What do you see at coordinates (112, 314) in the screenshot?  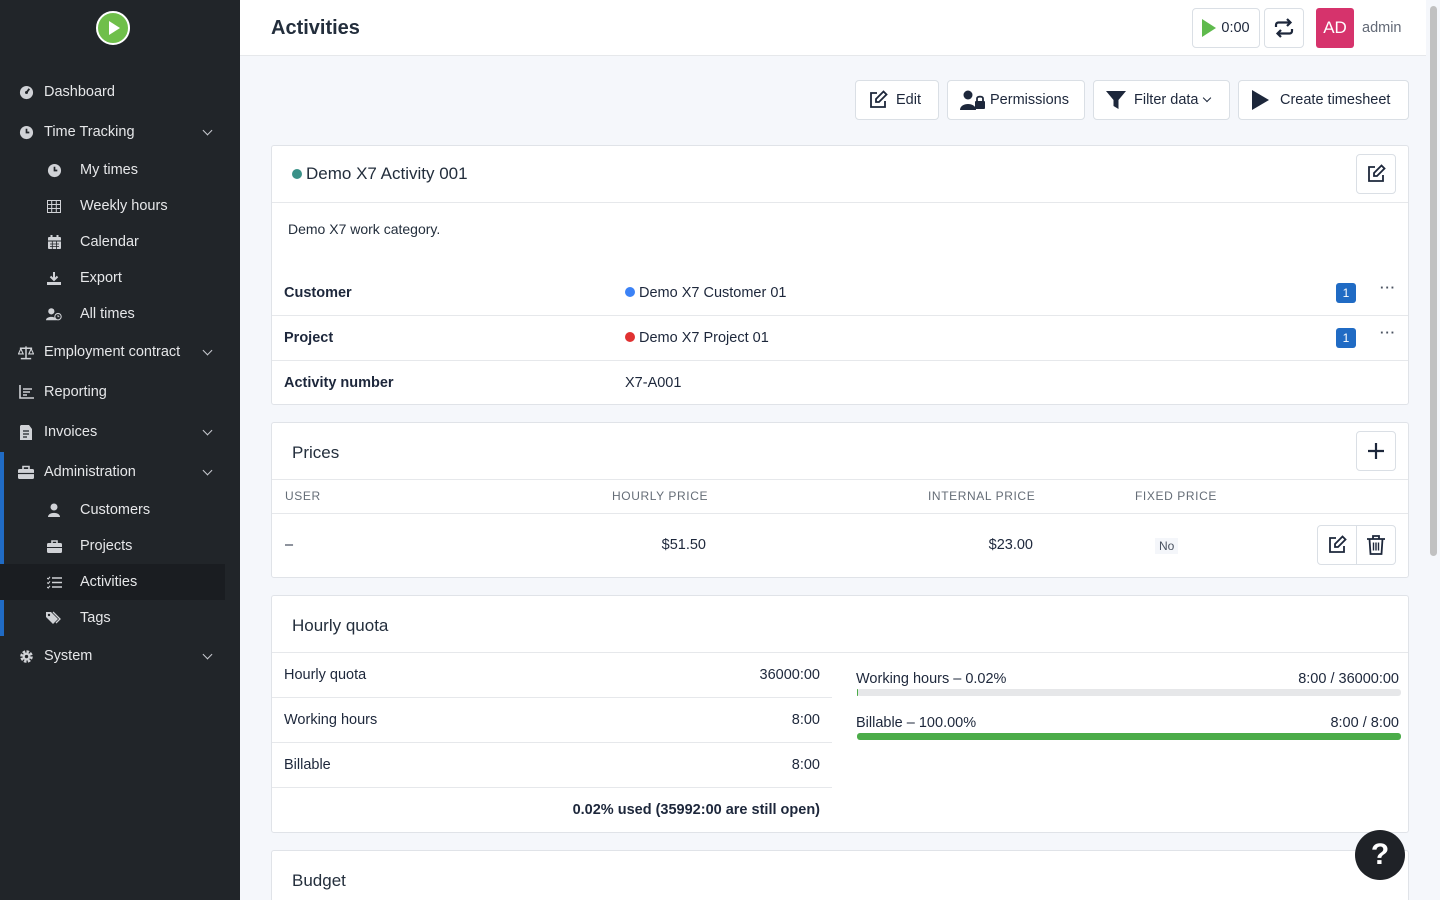 I see `sidebar-item-all-times: All times` at bounding box center [112, 314].